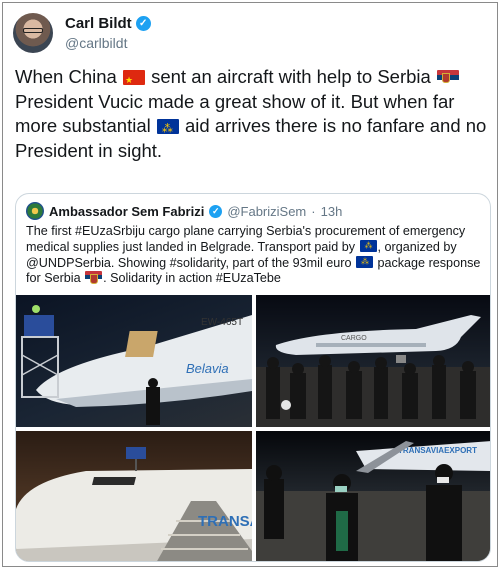  I want to click on photo-plane-nose: TRANSA, so click(134, 496).